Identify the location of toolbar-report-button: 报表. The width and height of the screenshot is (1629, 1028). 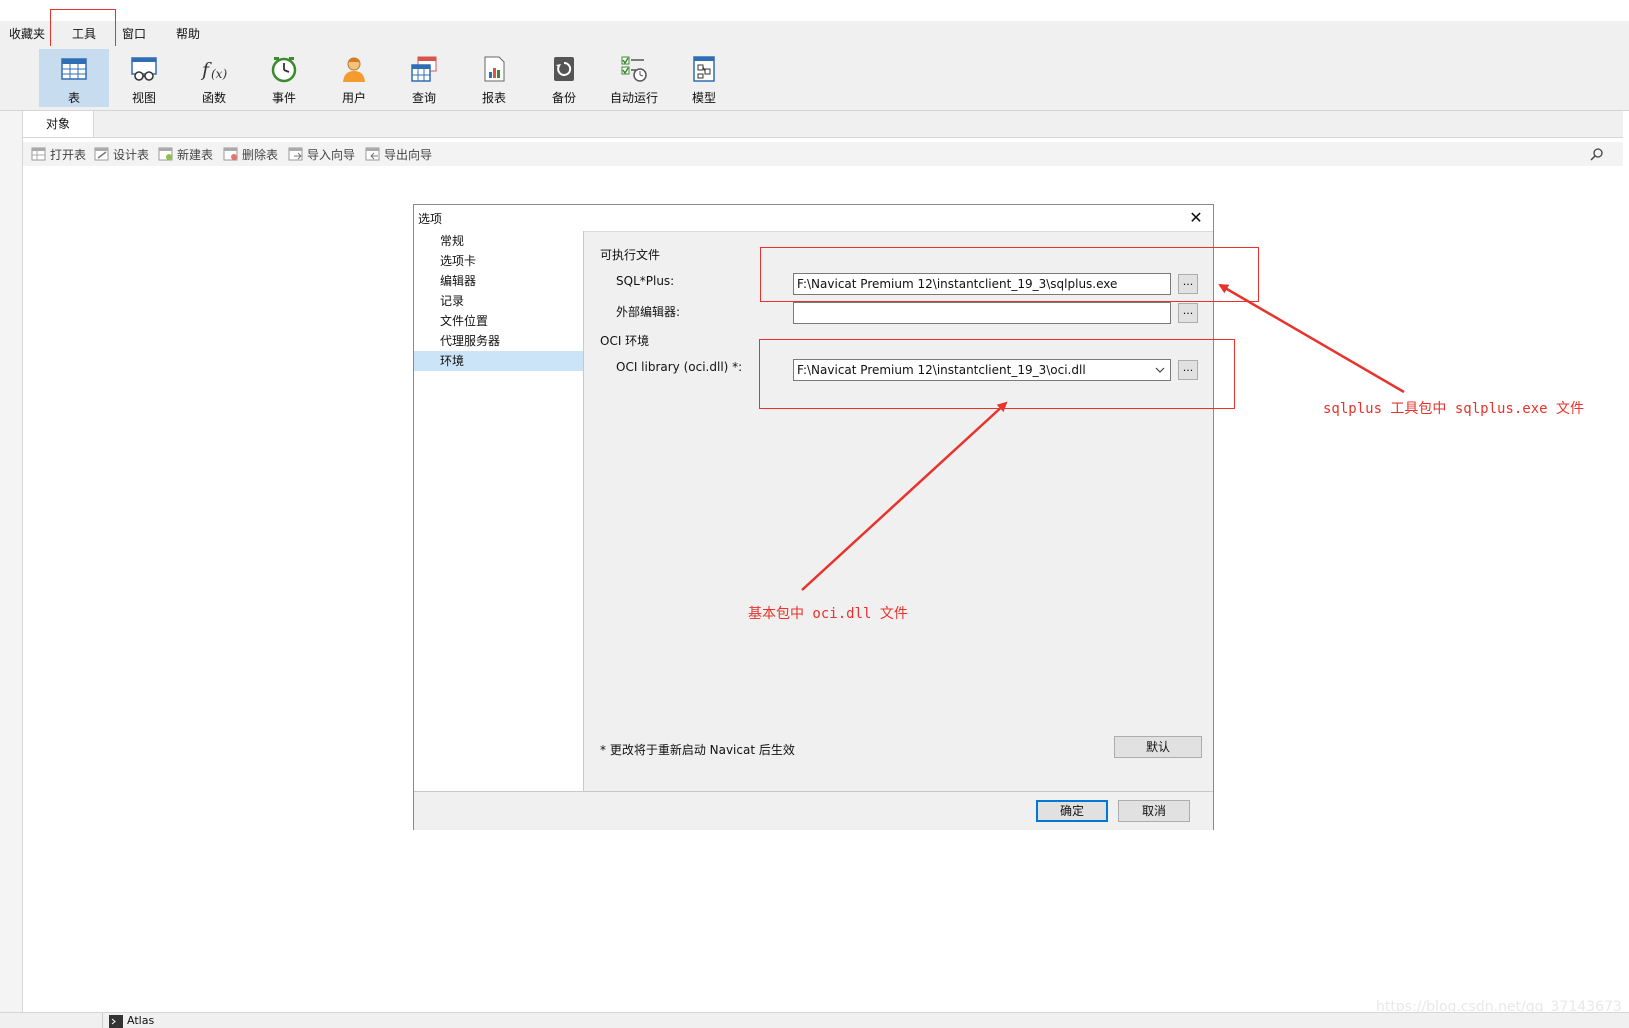
(494, 78).